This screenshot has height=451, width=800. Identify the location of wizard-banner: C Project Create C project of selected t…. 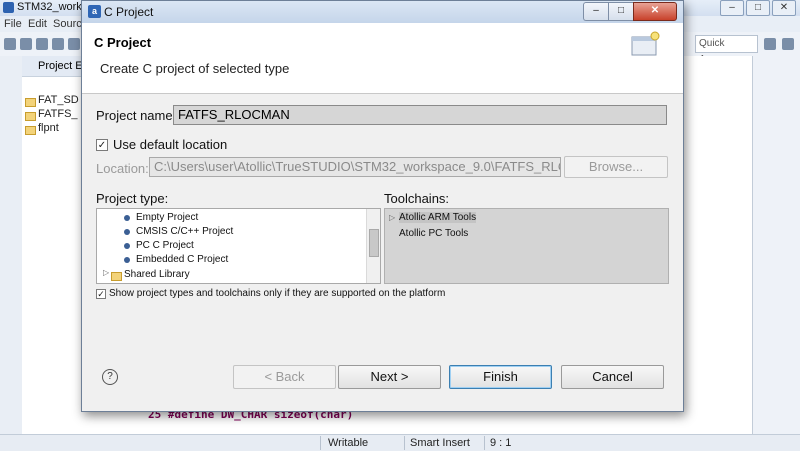
(382, 58).